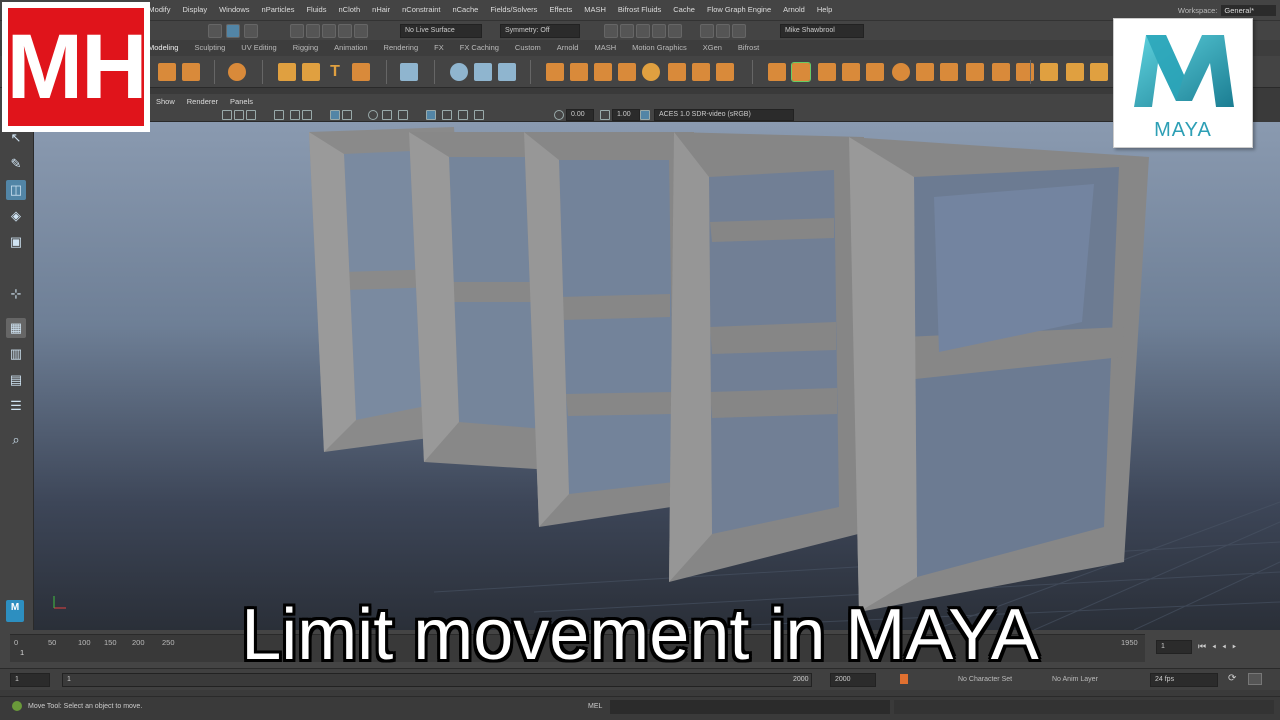 This screenshot has height=720, width=1280. I want to click on move-tool-icon: ◫, so click(16, 190).